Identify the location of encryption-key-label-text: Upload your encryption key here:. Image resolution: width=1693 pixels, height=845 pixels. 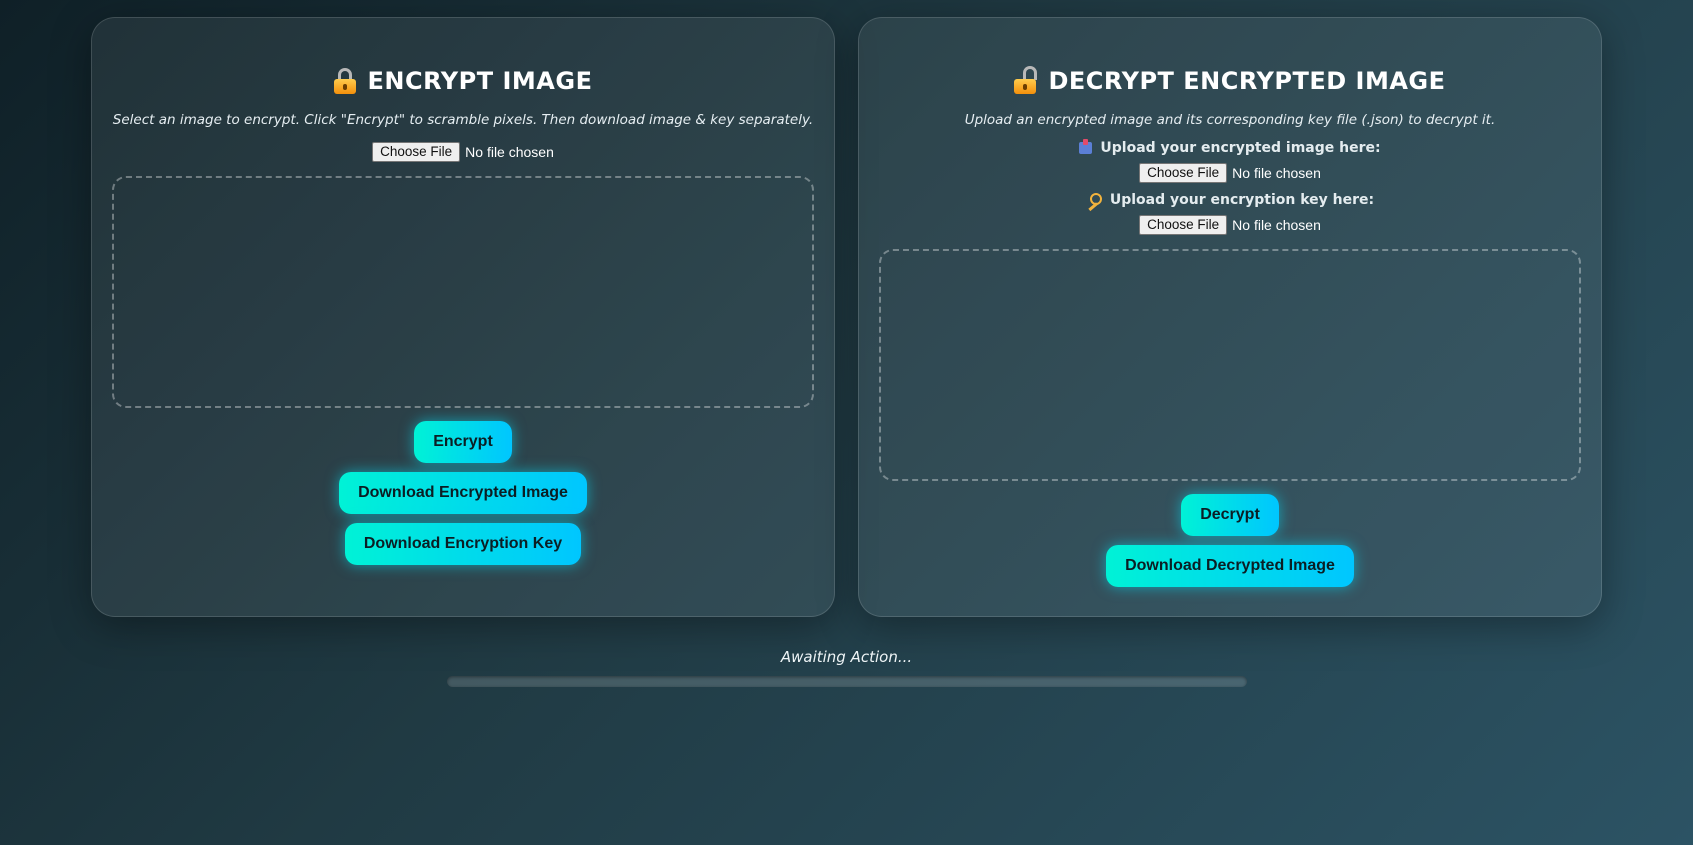
(1242, 200).